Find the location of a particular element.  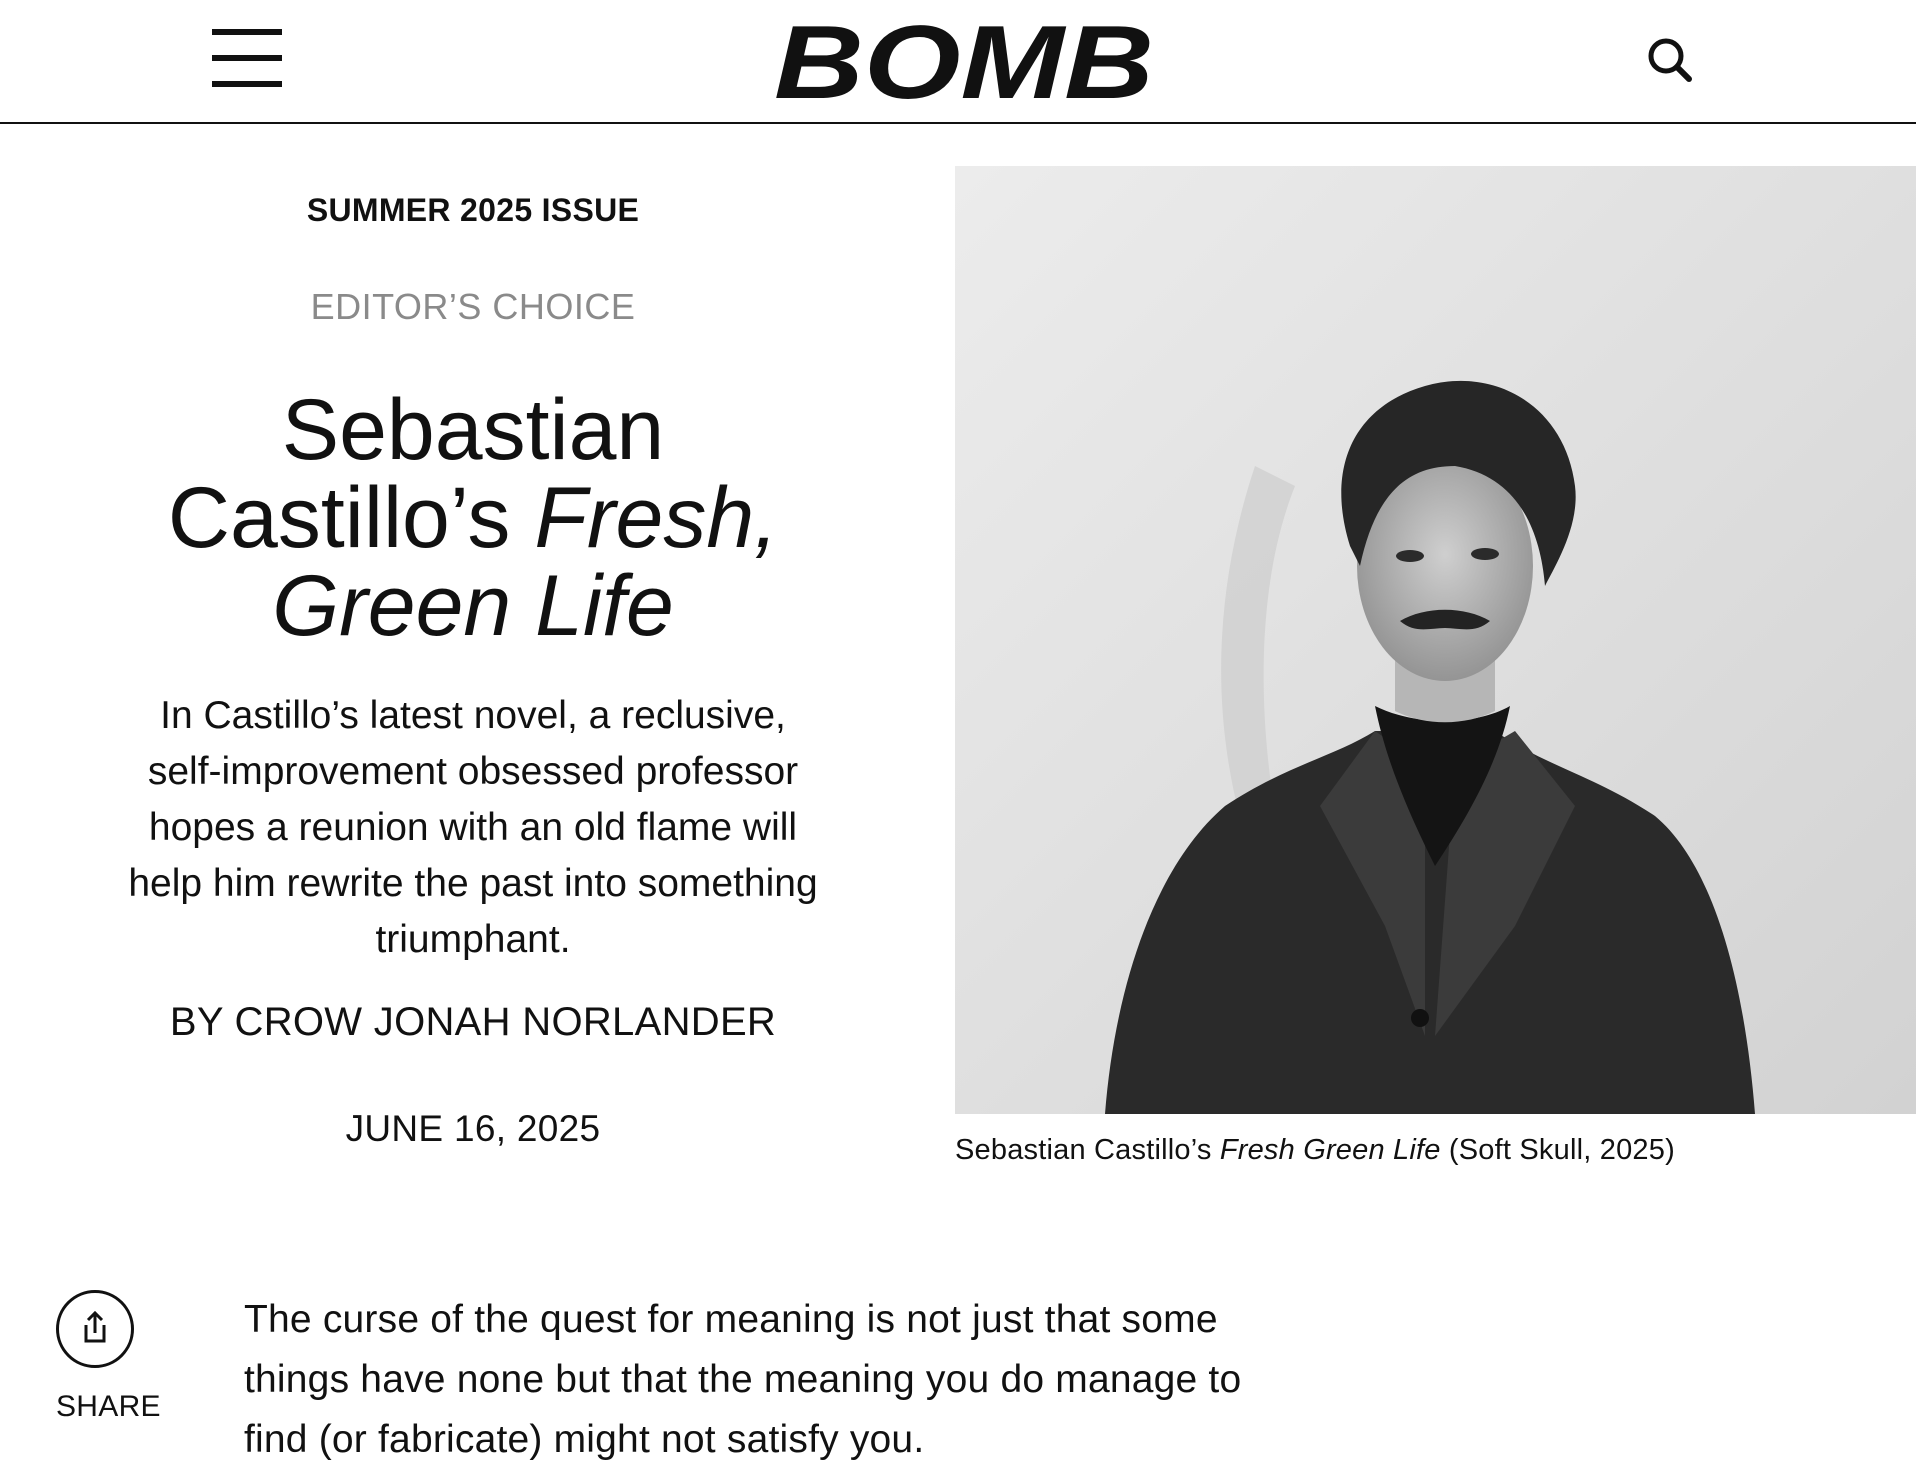

site-header: BOMB is located at coordinates (958, 62).